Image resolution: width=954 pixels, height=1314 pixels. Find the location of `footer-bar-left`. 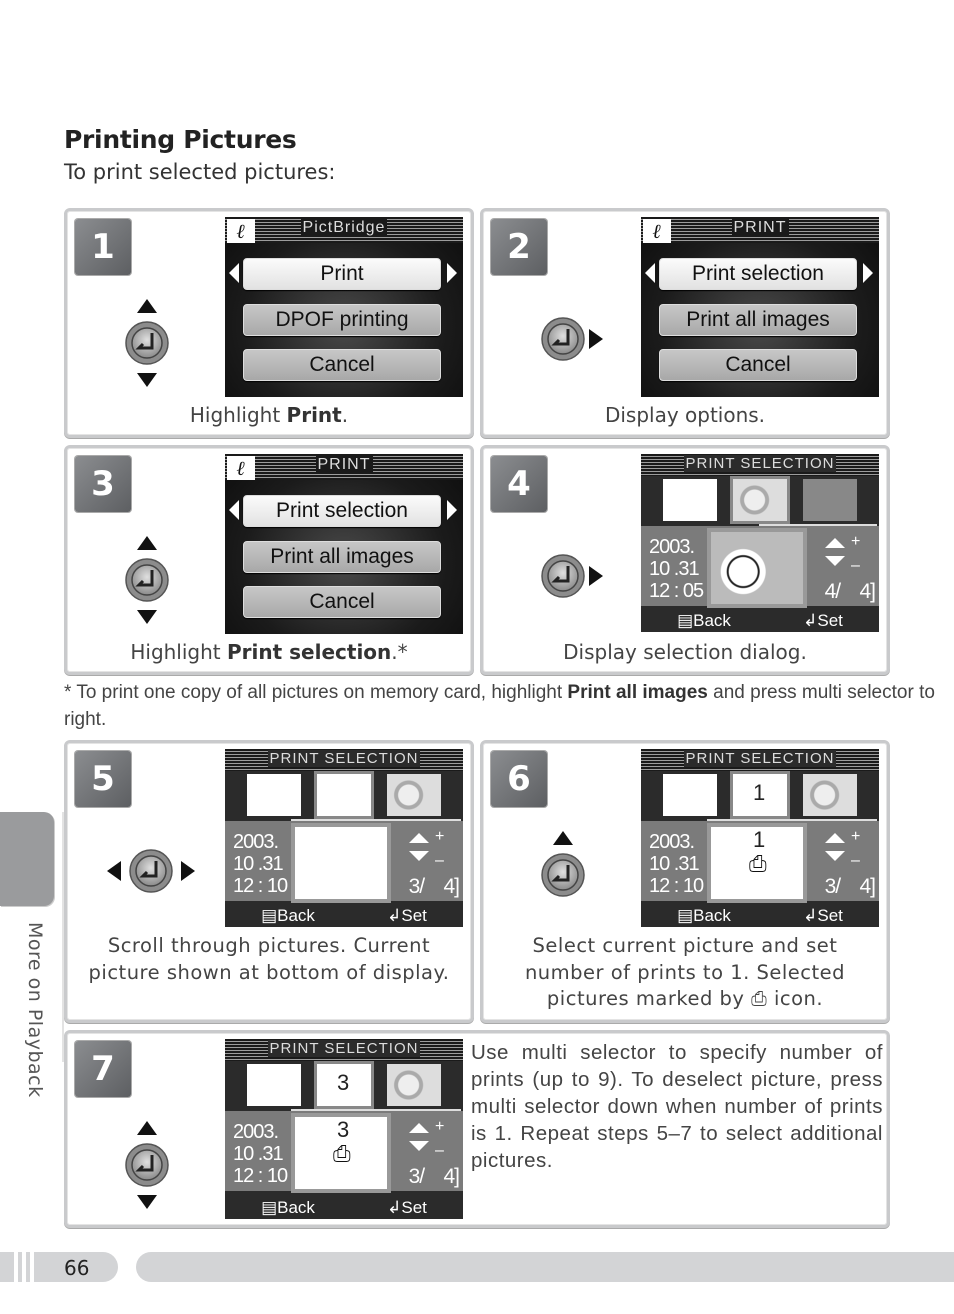

footer-bar-left is located at coordinates (7, 1267).